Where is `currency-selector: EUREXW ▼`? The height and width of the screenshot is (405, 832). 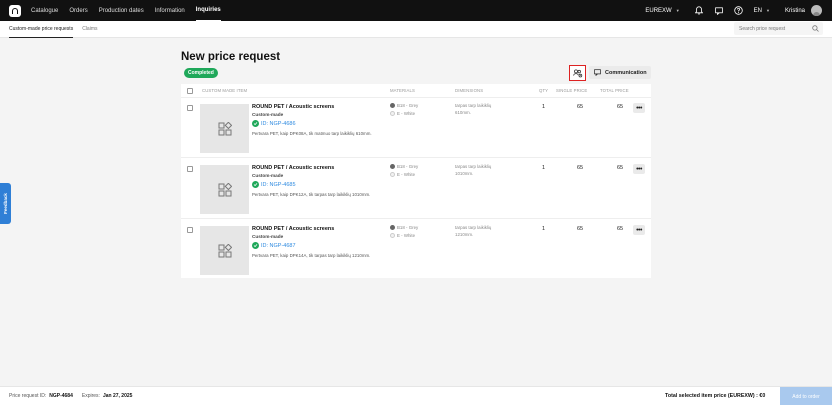
currency-selector: EUREXW ▼ is located at coordinates (662, 11).